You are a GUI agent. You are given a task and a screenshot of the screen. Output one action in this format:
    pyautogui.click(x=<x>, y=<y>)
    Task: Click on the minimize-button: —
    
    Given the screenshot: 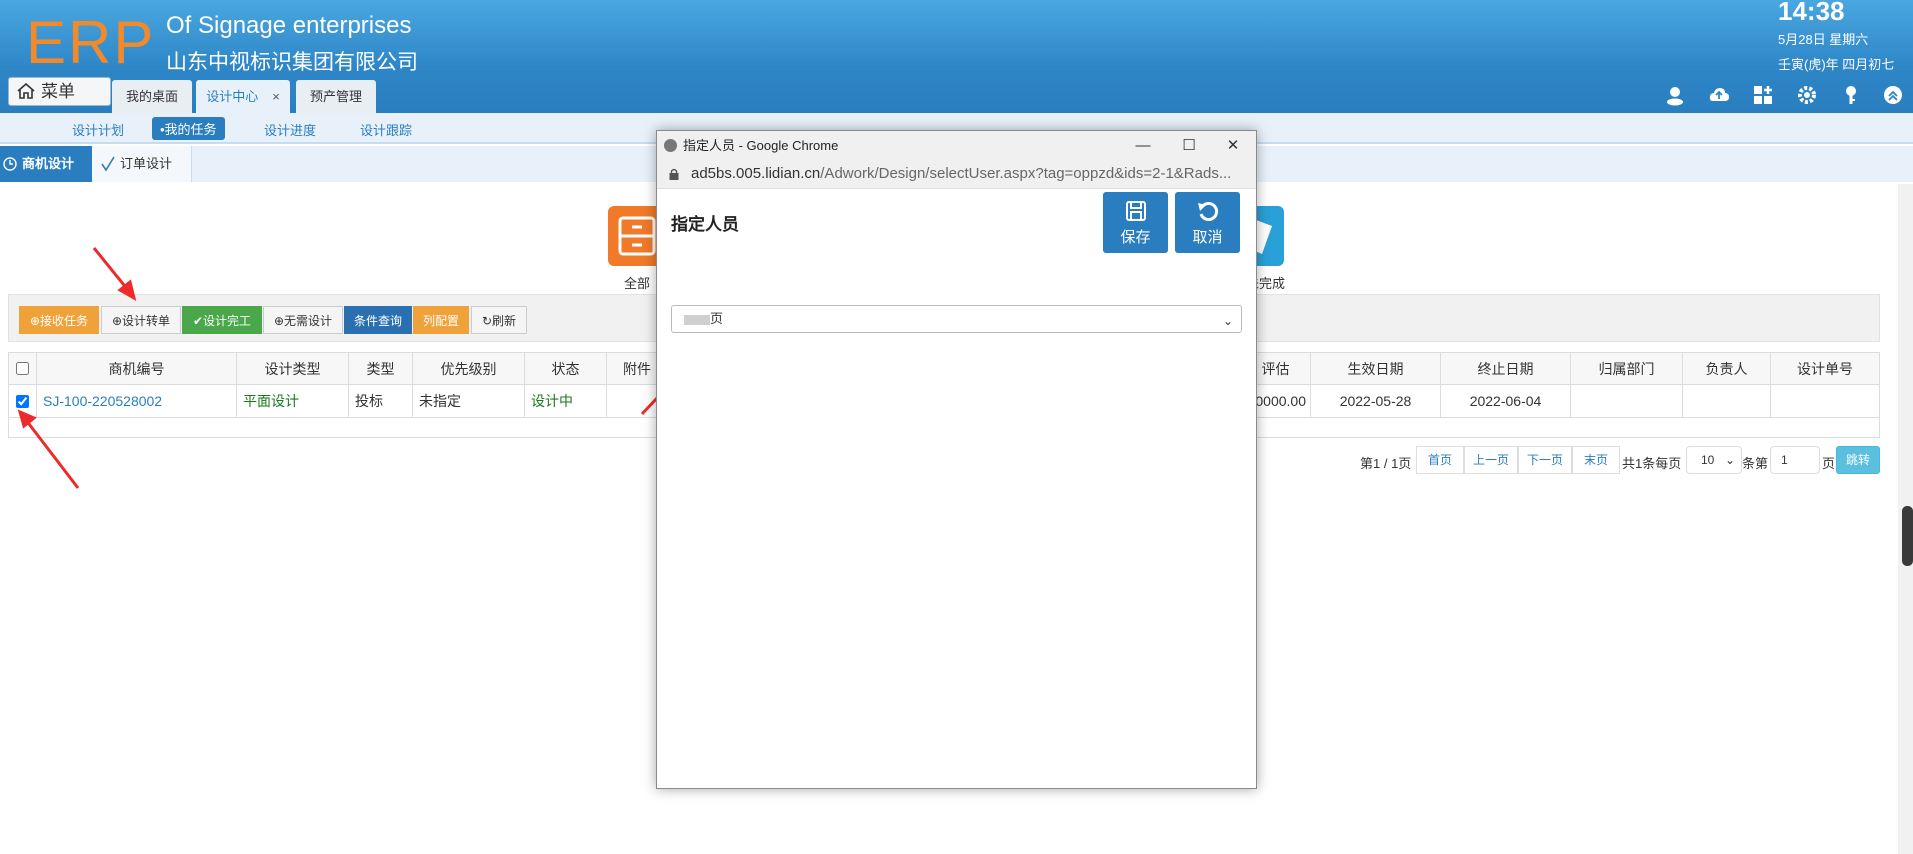 What is the action you would take?
    pyautogui.click(x=1143, y=145)
    